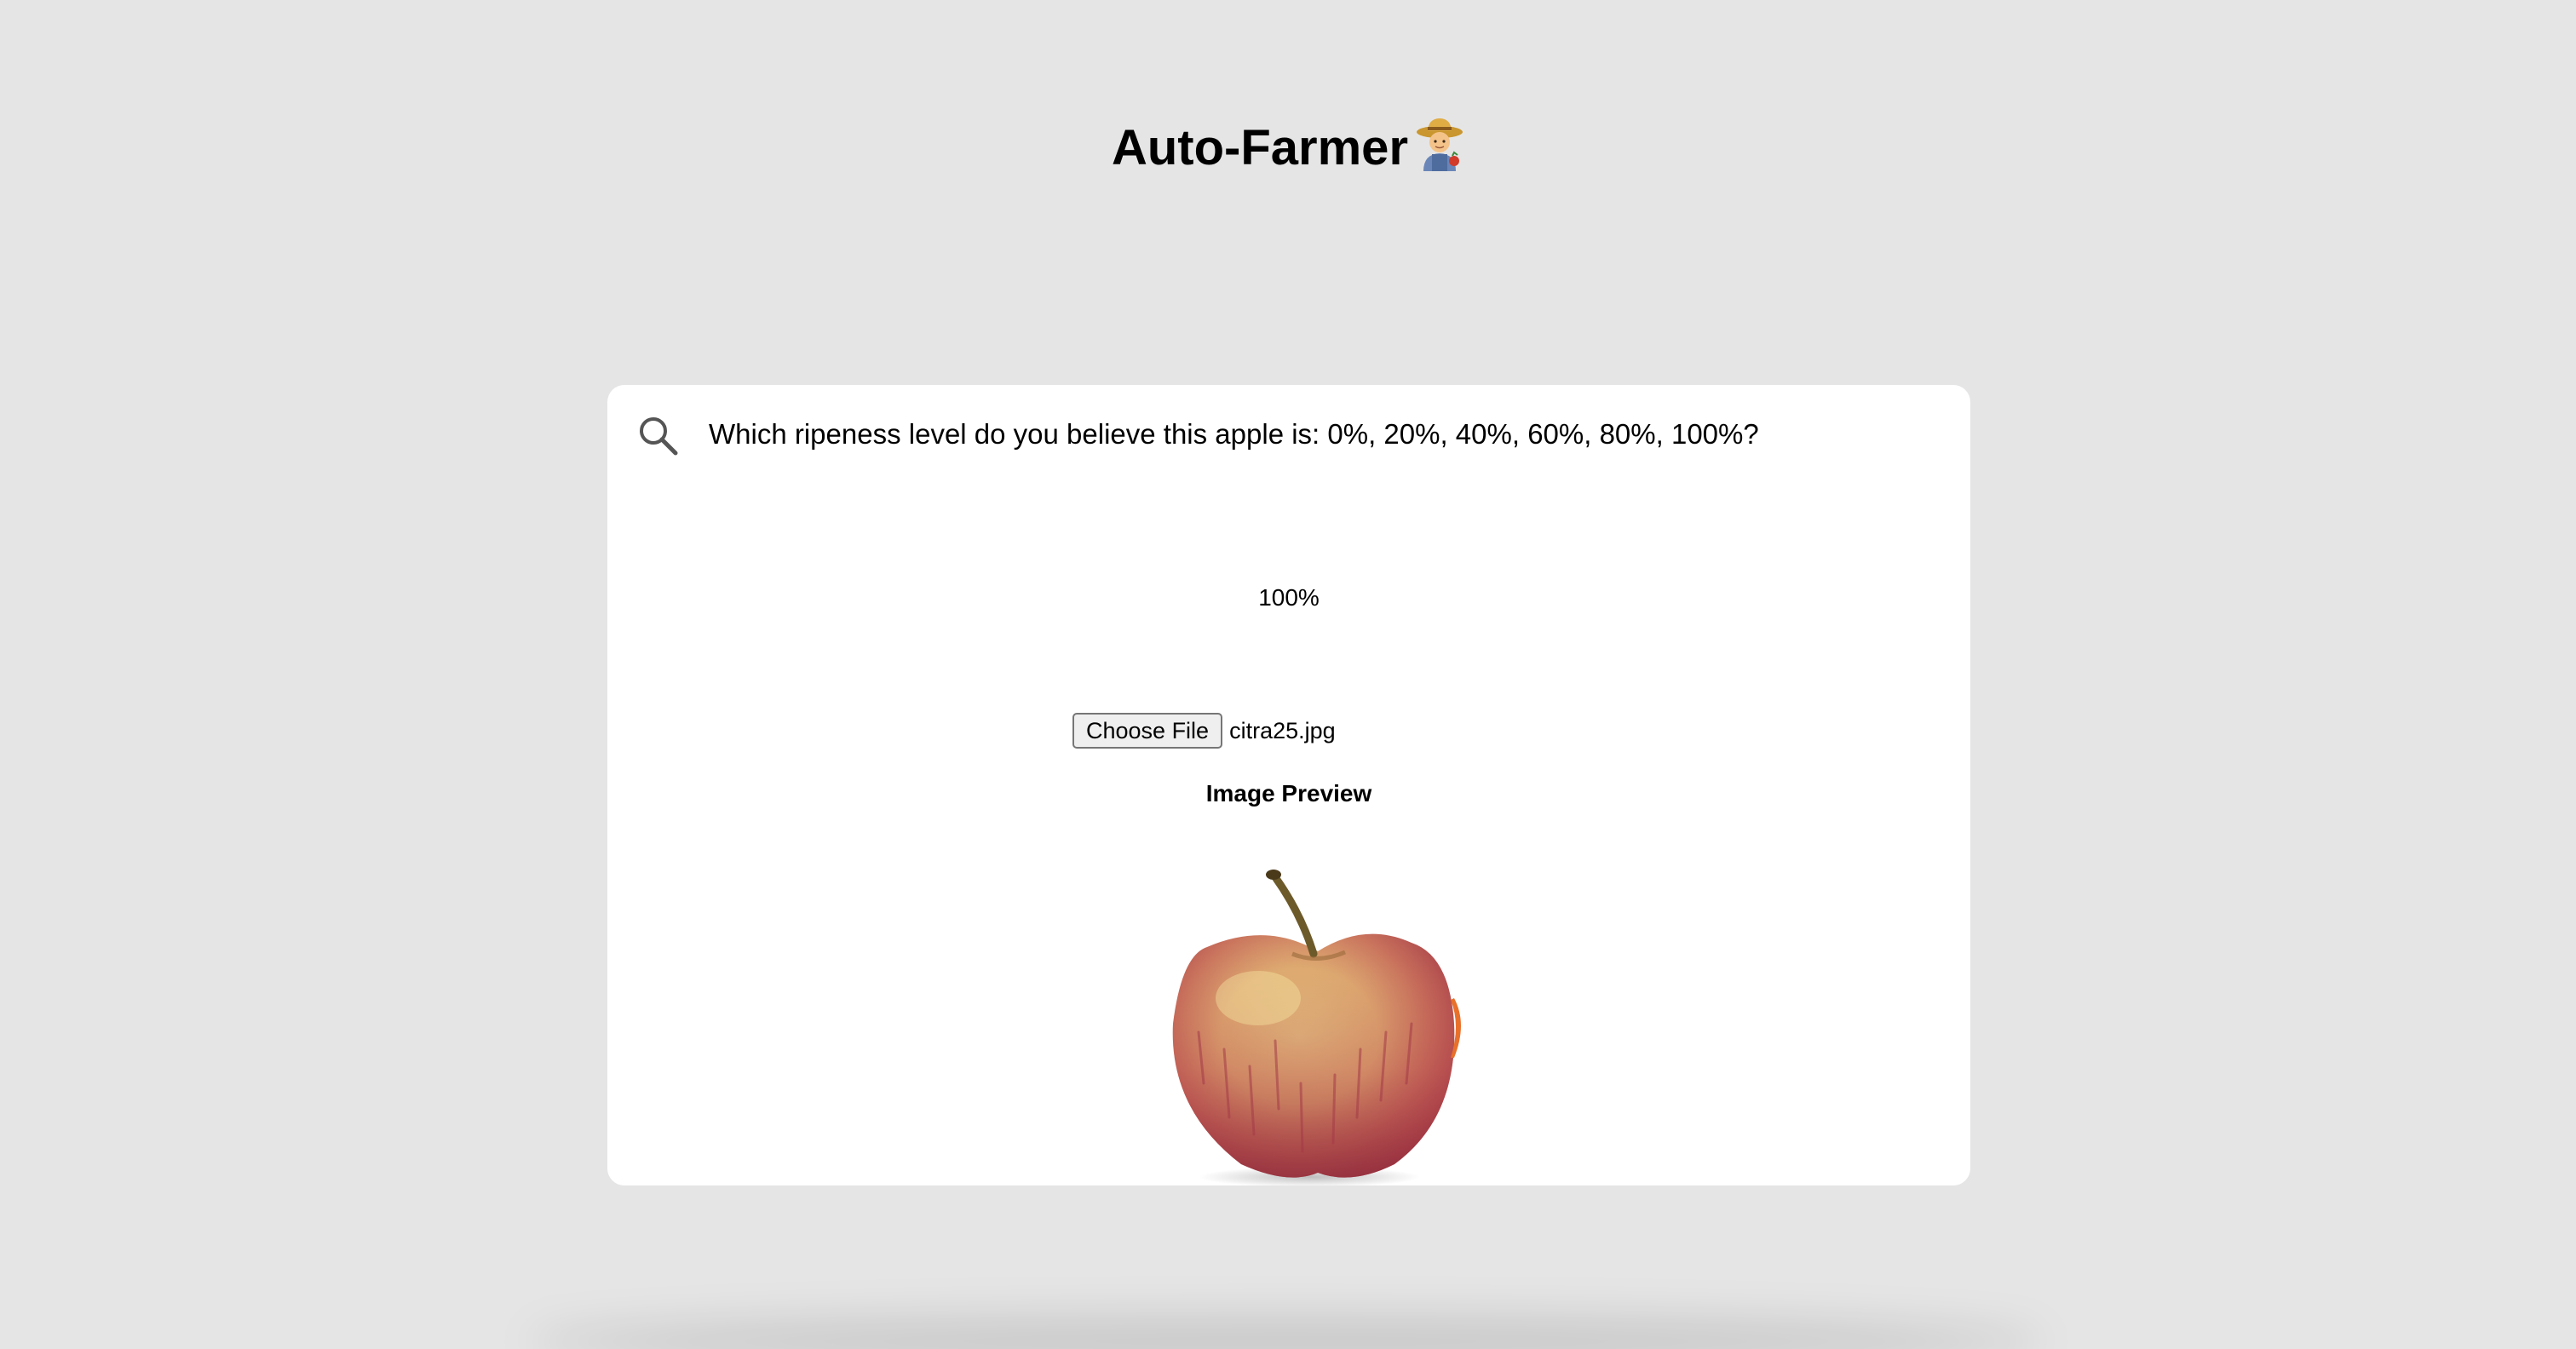 The width and height of the screenshot is (2576, 1349). Describe the element at coordinates (1286, 1332) in the screenshot. I see `bottom-shadow` at that location.